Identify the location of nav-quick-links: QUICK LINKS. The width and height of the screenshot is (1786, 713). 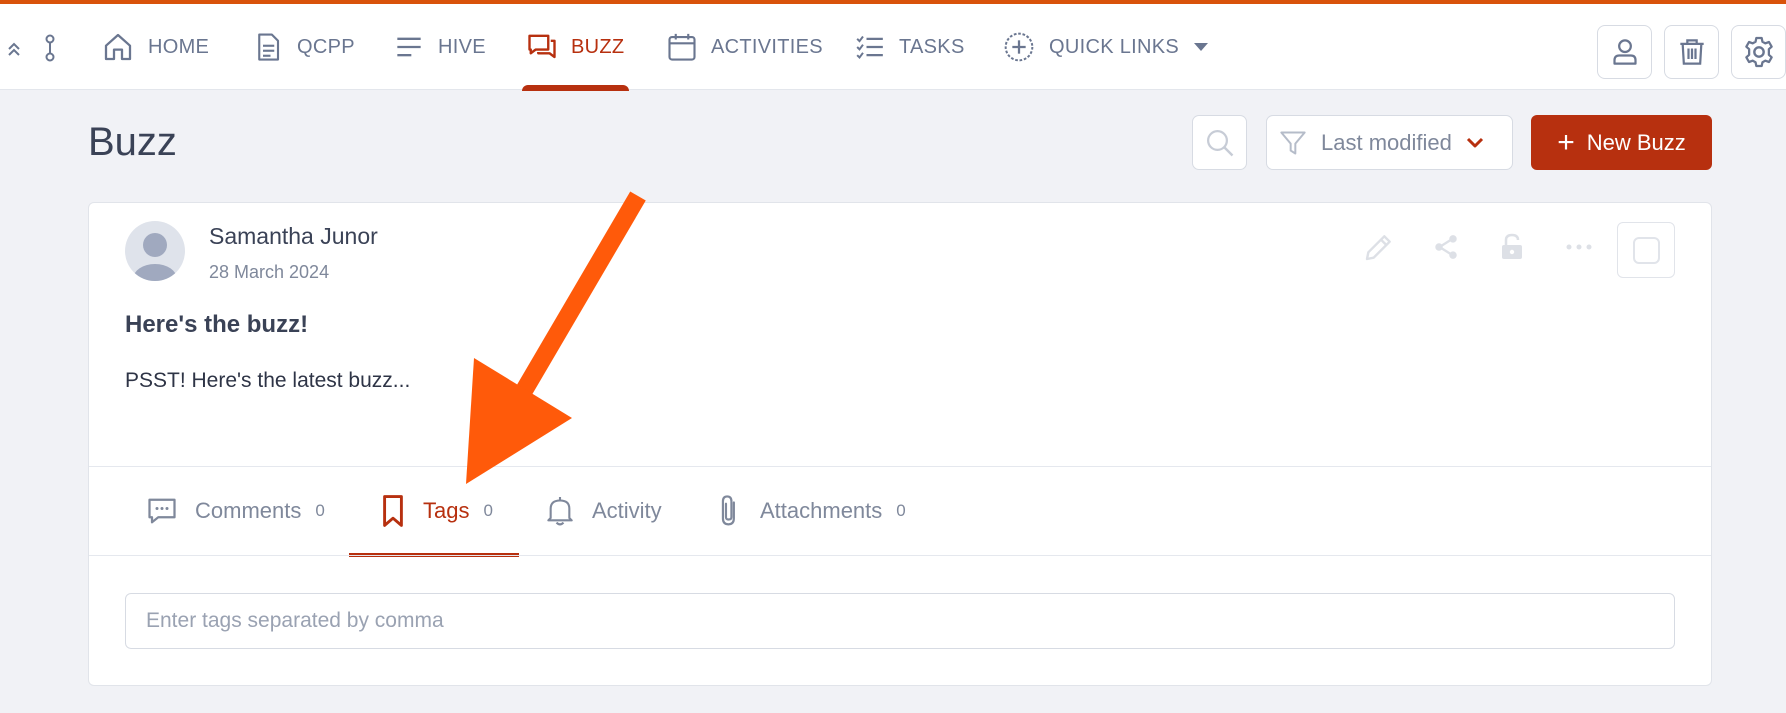
(1106, 47).